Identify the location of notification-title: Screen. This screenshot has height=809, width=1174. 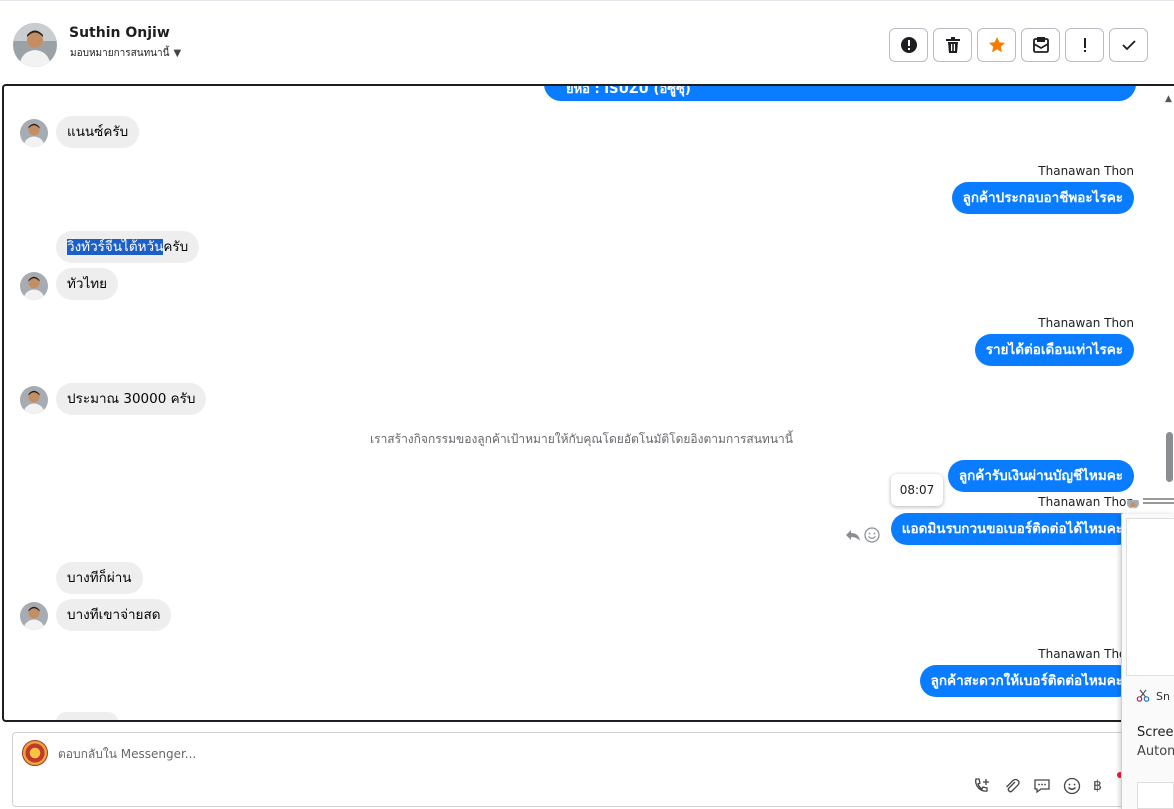
(1155, 732).